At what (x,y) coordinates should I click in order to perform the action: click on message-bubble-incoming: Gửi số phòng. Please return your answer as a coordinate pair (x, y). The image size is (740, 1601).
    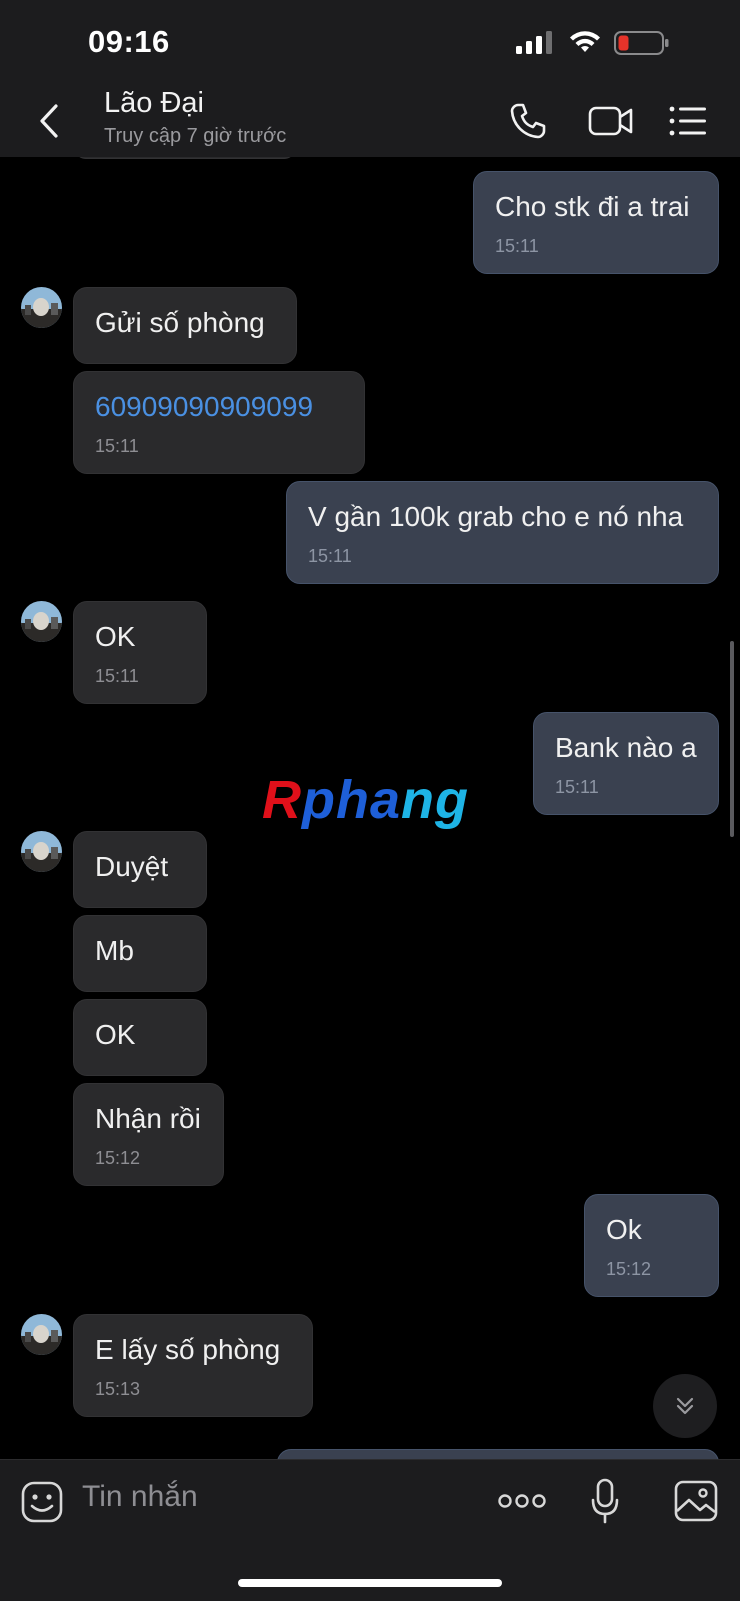
    Looking at the image, I should click on (185, 325).